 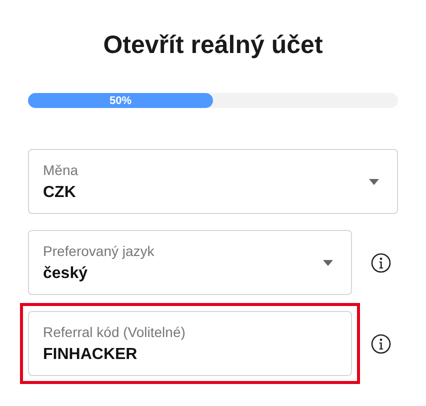 What do you see at coordinates (61, 170) in the screenshot?
I see `field-label: Měna` at bounding box center [61, 170].